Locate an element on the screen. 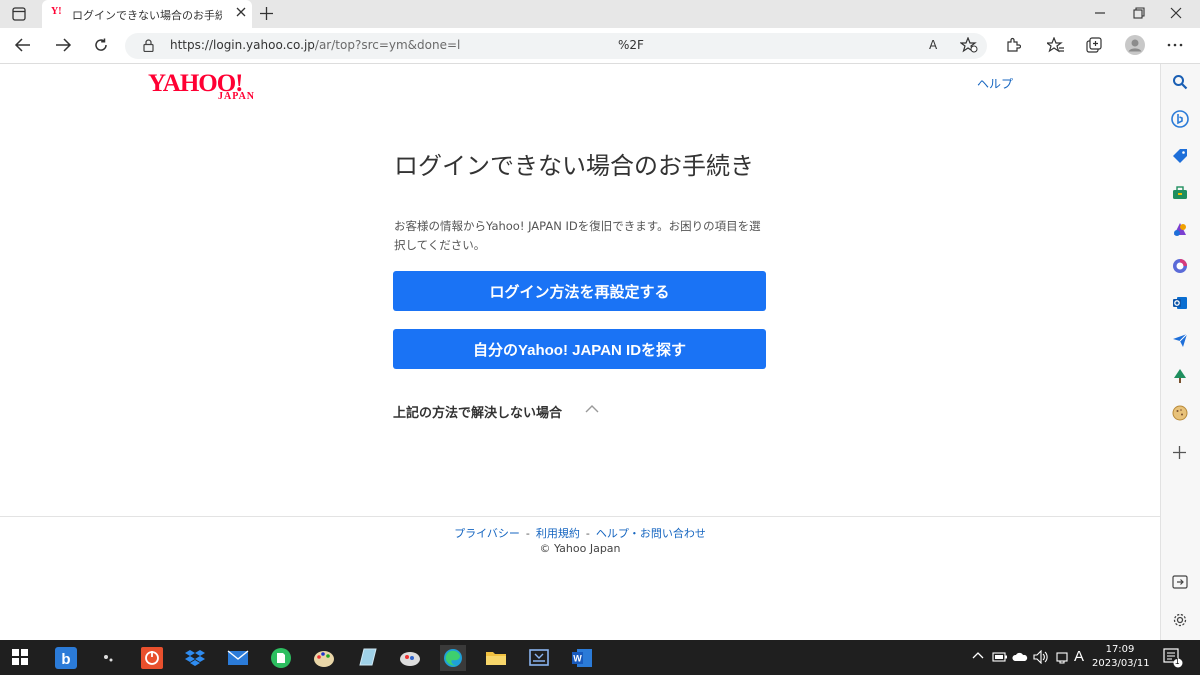  footer-divider is located at coordinates (580, 516).